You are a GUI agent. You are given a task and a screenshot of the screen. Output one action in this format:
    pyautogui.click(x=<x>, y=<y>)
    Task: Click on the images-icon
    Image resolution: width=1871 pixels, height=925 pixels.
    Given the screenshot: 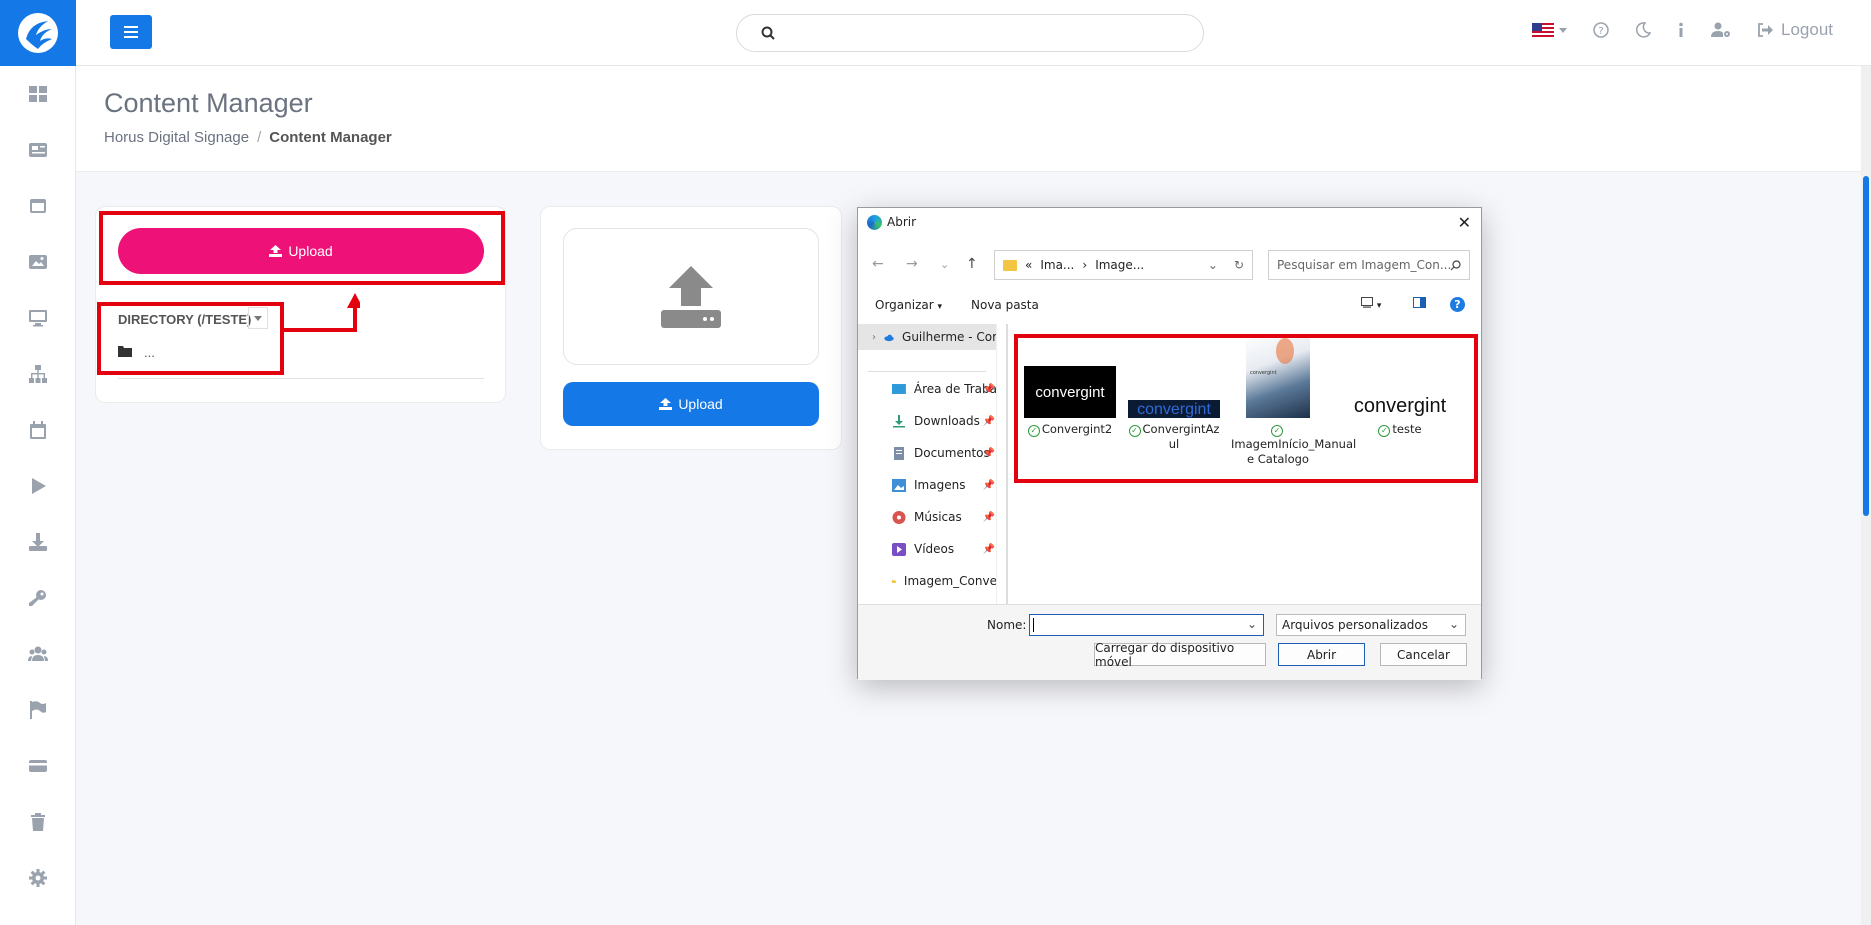 What is the action you would take?
    pyautogui.click(x=38, y=262)
    